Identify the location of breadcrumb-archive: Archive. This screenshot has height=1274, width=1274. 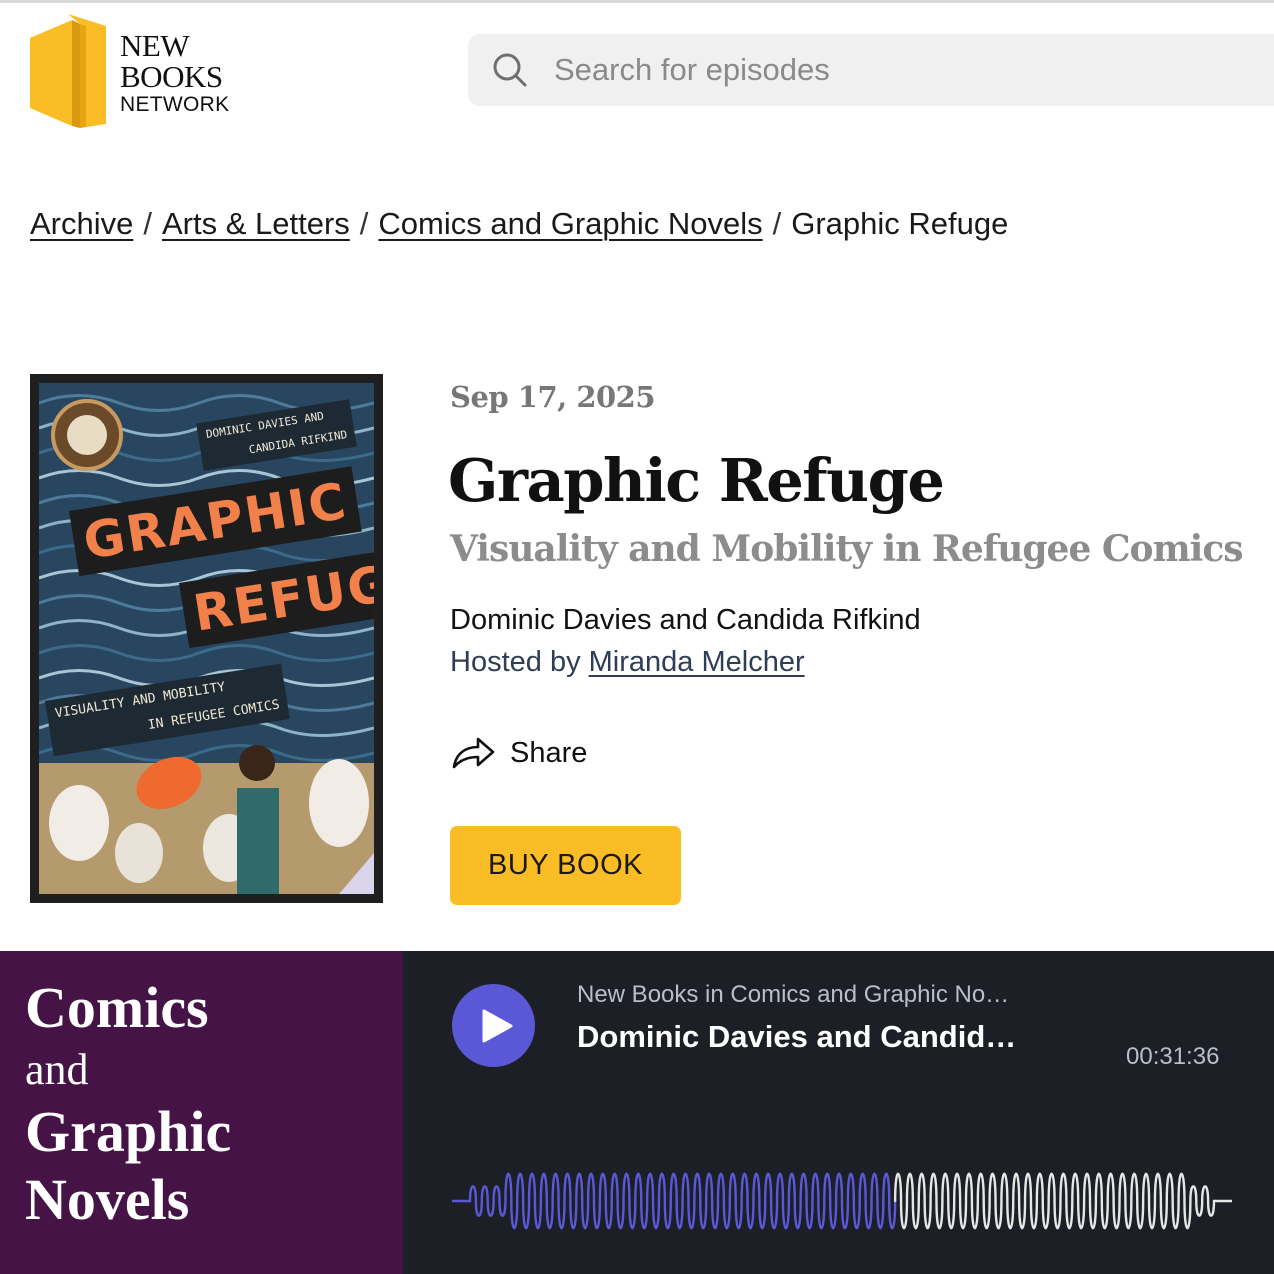
(81, 223).